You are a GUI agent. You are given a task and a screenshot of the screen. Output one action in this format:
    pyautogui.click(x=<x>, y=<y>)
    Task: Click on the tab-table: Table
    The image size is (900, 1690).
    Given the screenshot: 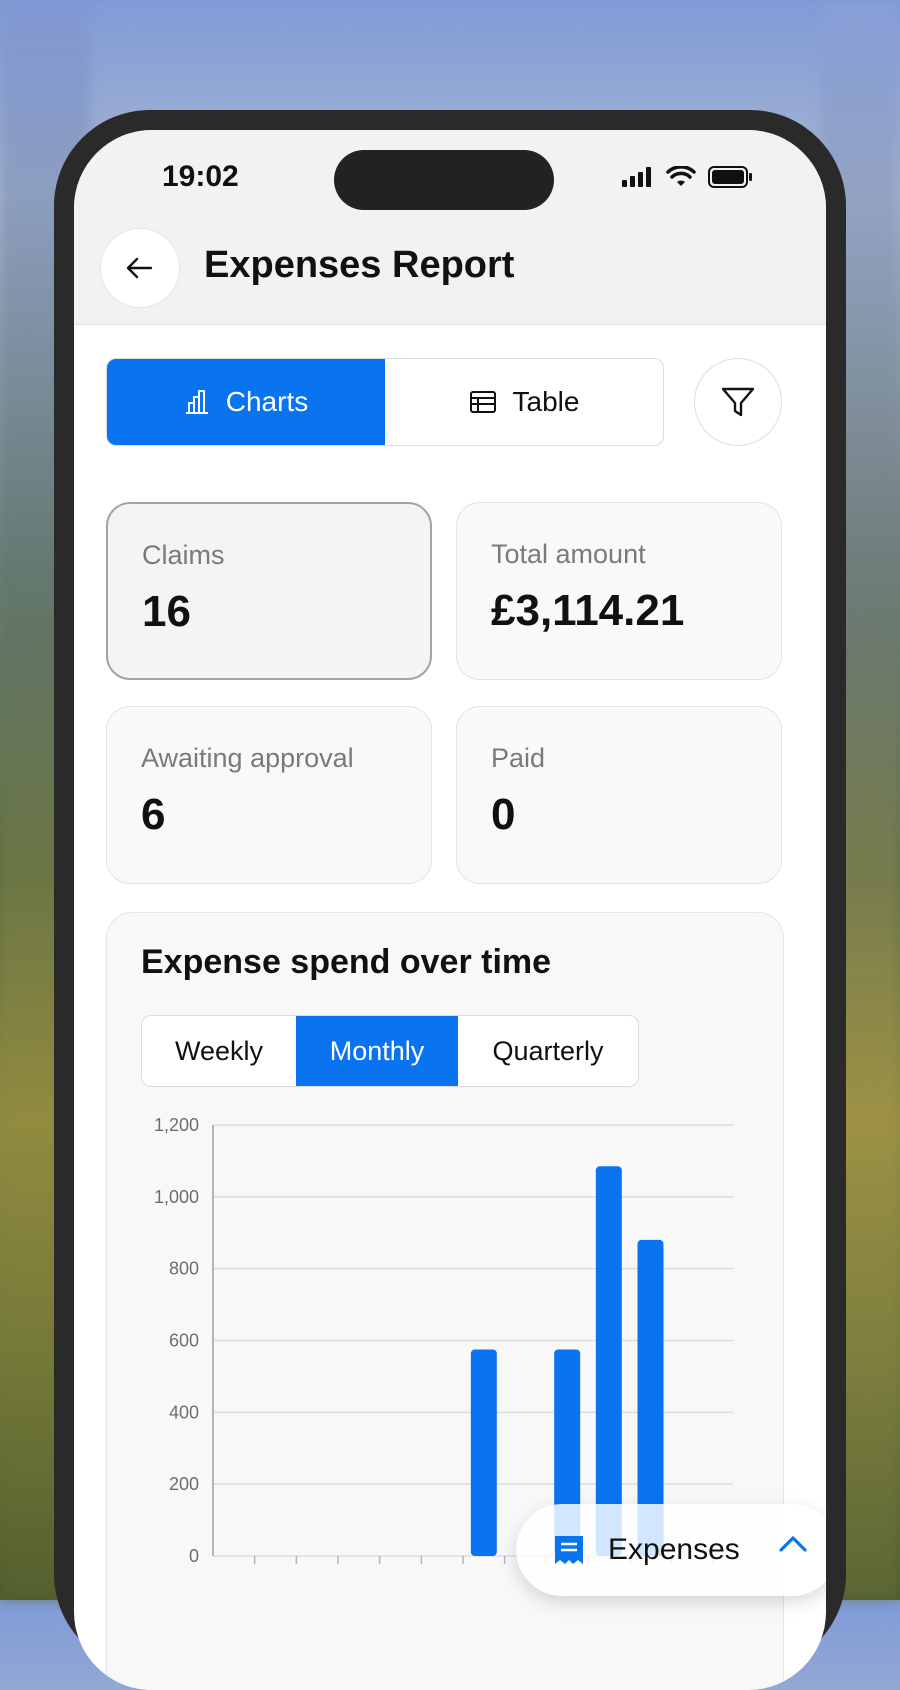 What is the action you would take?
    pyautogui.click(x=524, y=402)
    